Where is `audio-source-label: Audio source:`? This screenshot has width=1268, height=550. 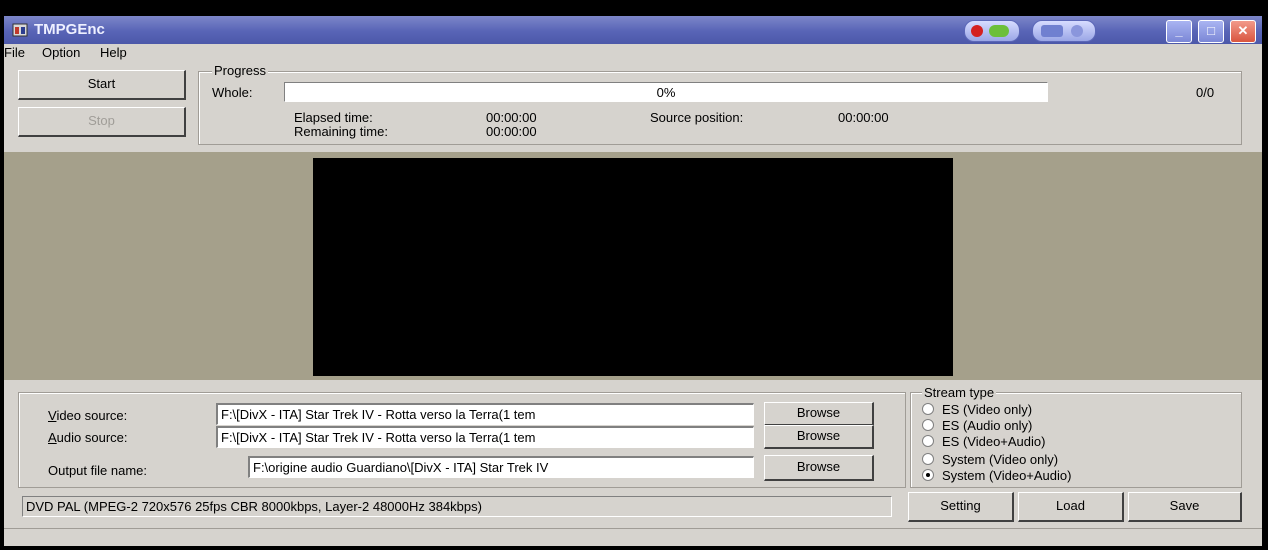
audio-source-label: Audio source: is located at coordinates (88, 437).